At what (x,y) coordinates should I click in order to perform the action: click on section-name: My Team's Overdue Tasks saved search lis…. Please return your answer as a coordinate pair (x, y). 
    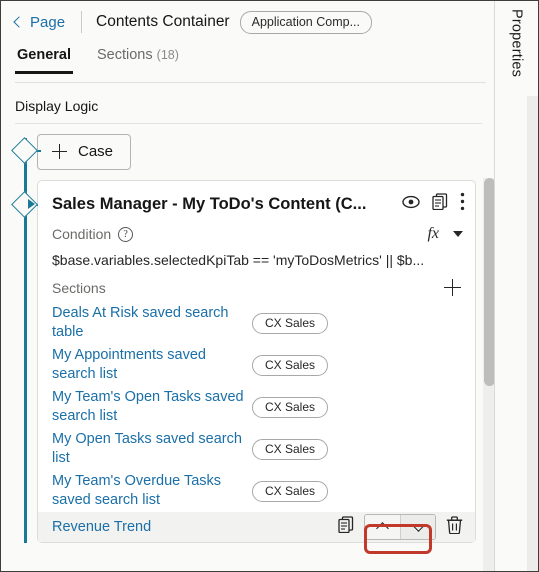
    Looking at the image, I should click on (152, 491).